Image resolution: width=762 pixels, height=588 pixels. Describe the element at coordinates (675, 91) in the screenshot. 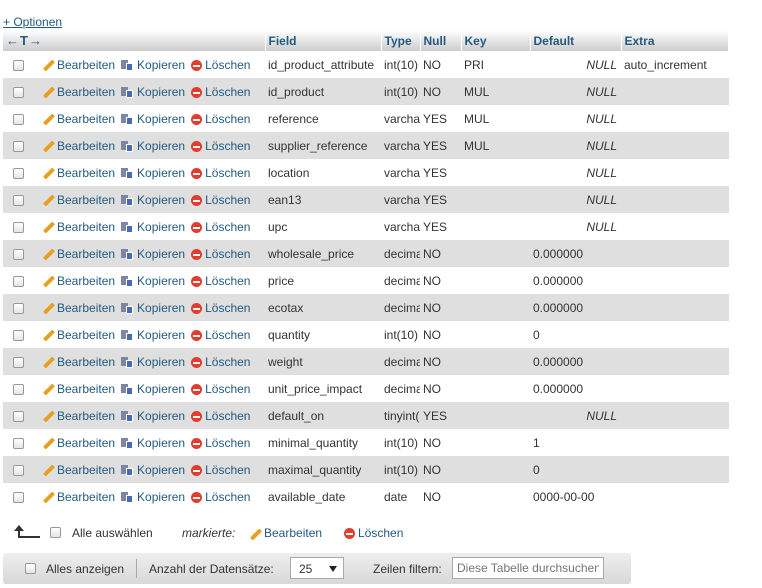

I see `cell-extra` at that location.